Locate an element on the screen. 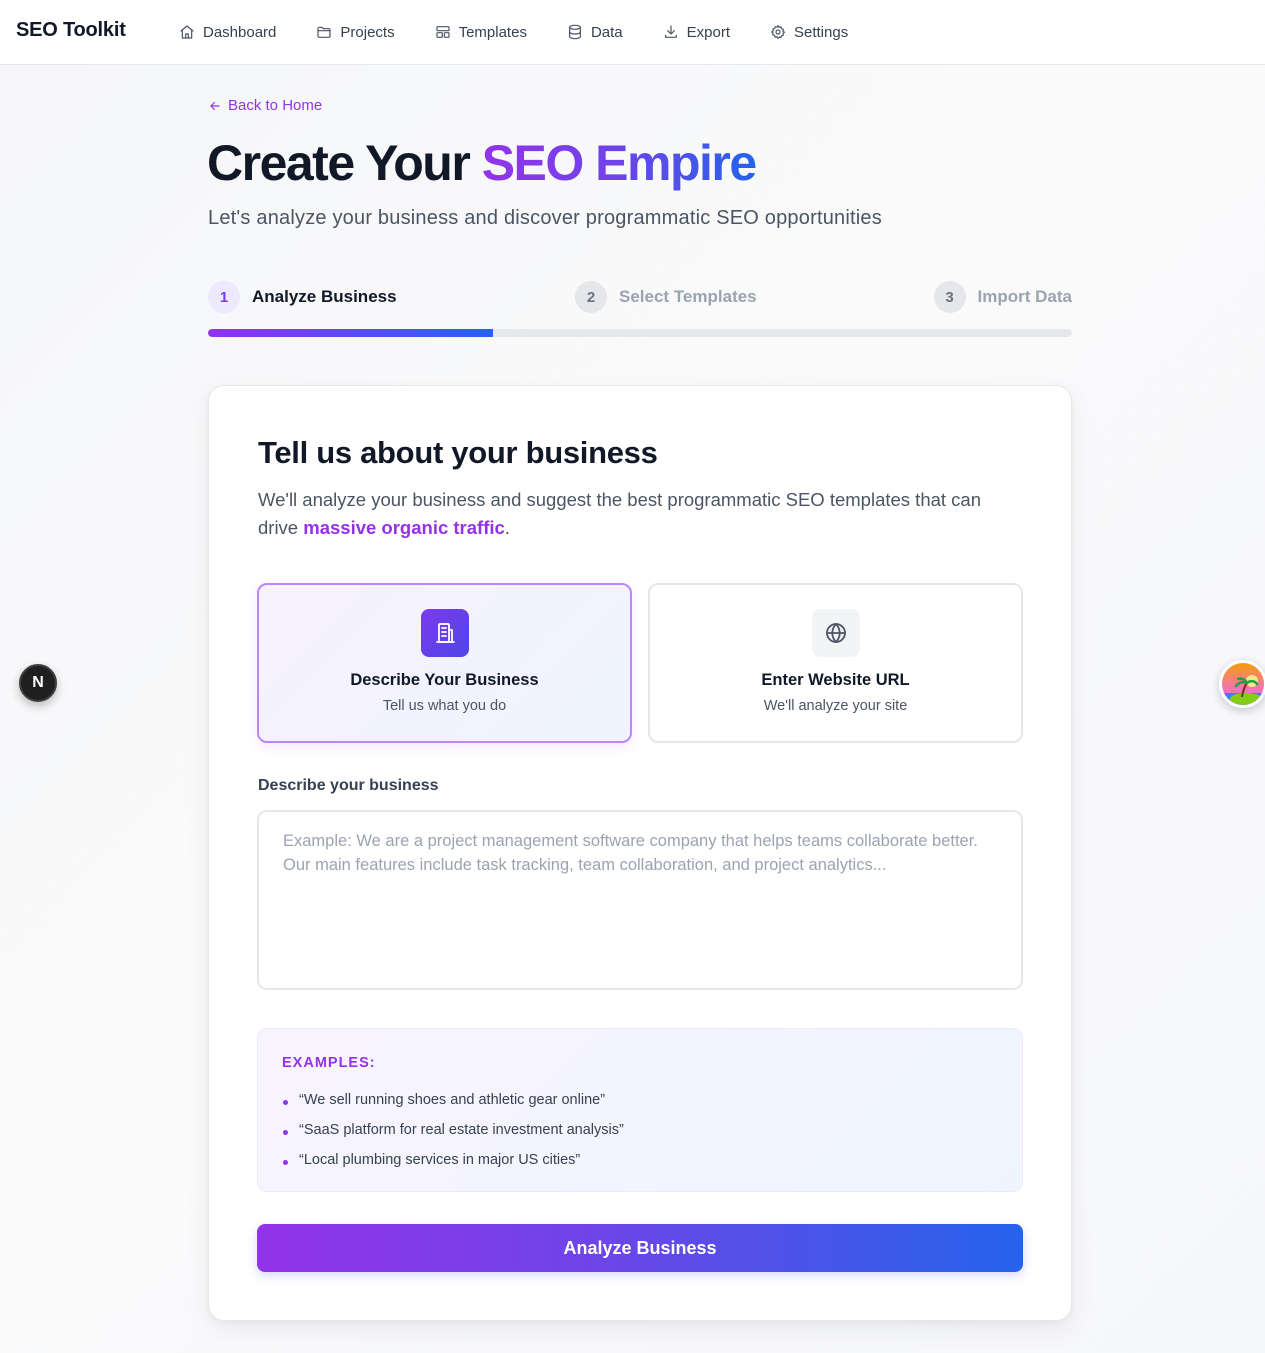  step-select-templates: 2 Select Templates is located at coordinates (666, 297).